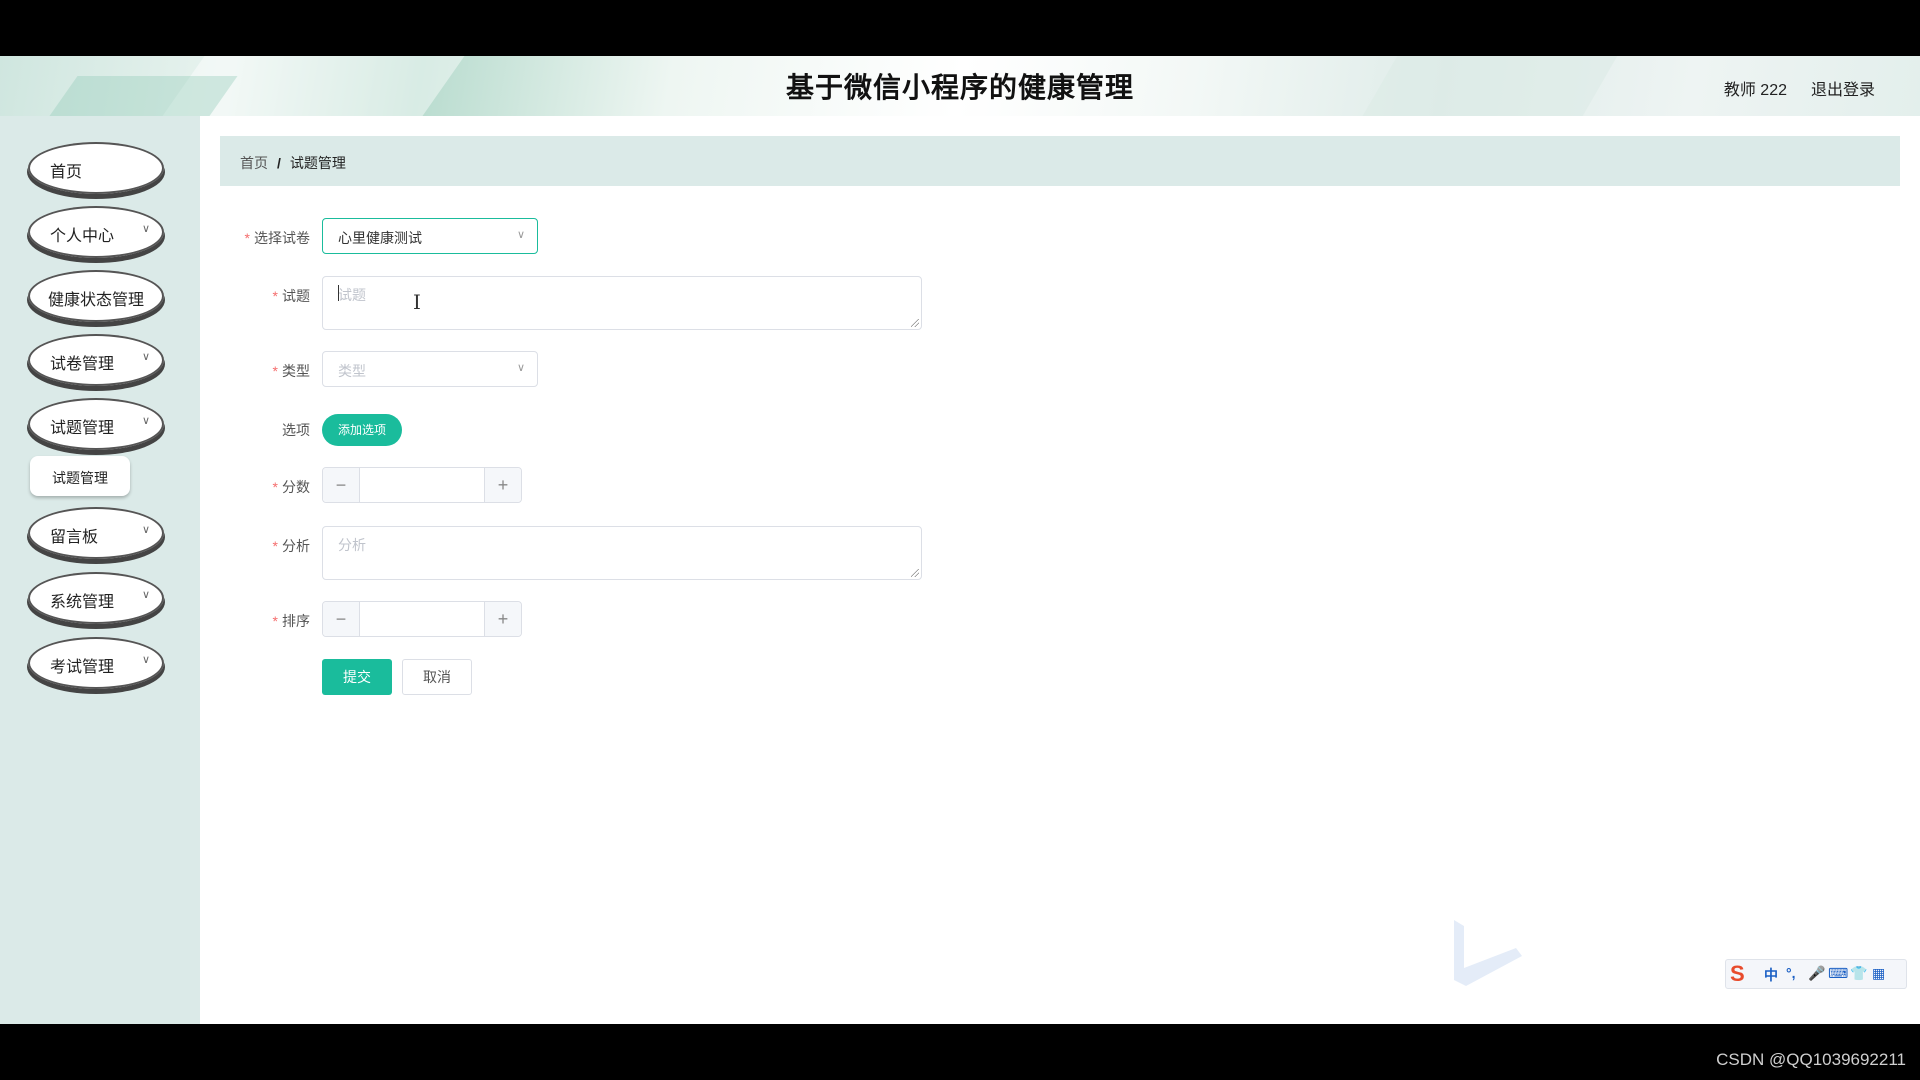 Image resolution: width=1920 pixels, height=1080 pixels. I want to click on paper-label-text: 选择试卷, so click(282, 238).